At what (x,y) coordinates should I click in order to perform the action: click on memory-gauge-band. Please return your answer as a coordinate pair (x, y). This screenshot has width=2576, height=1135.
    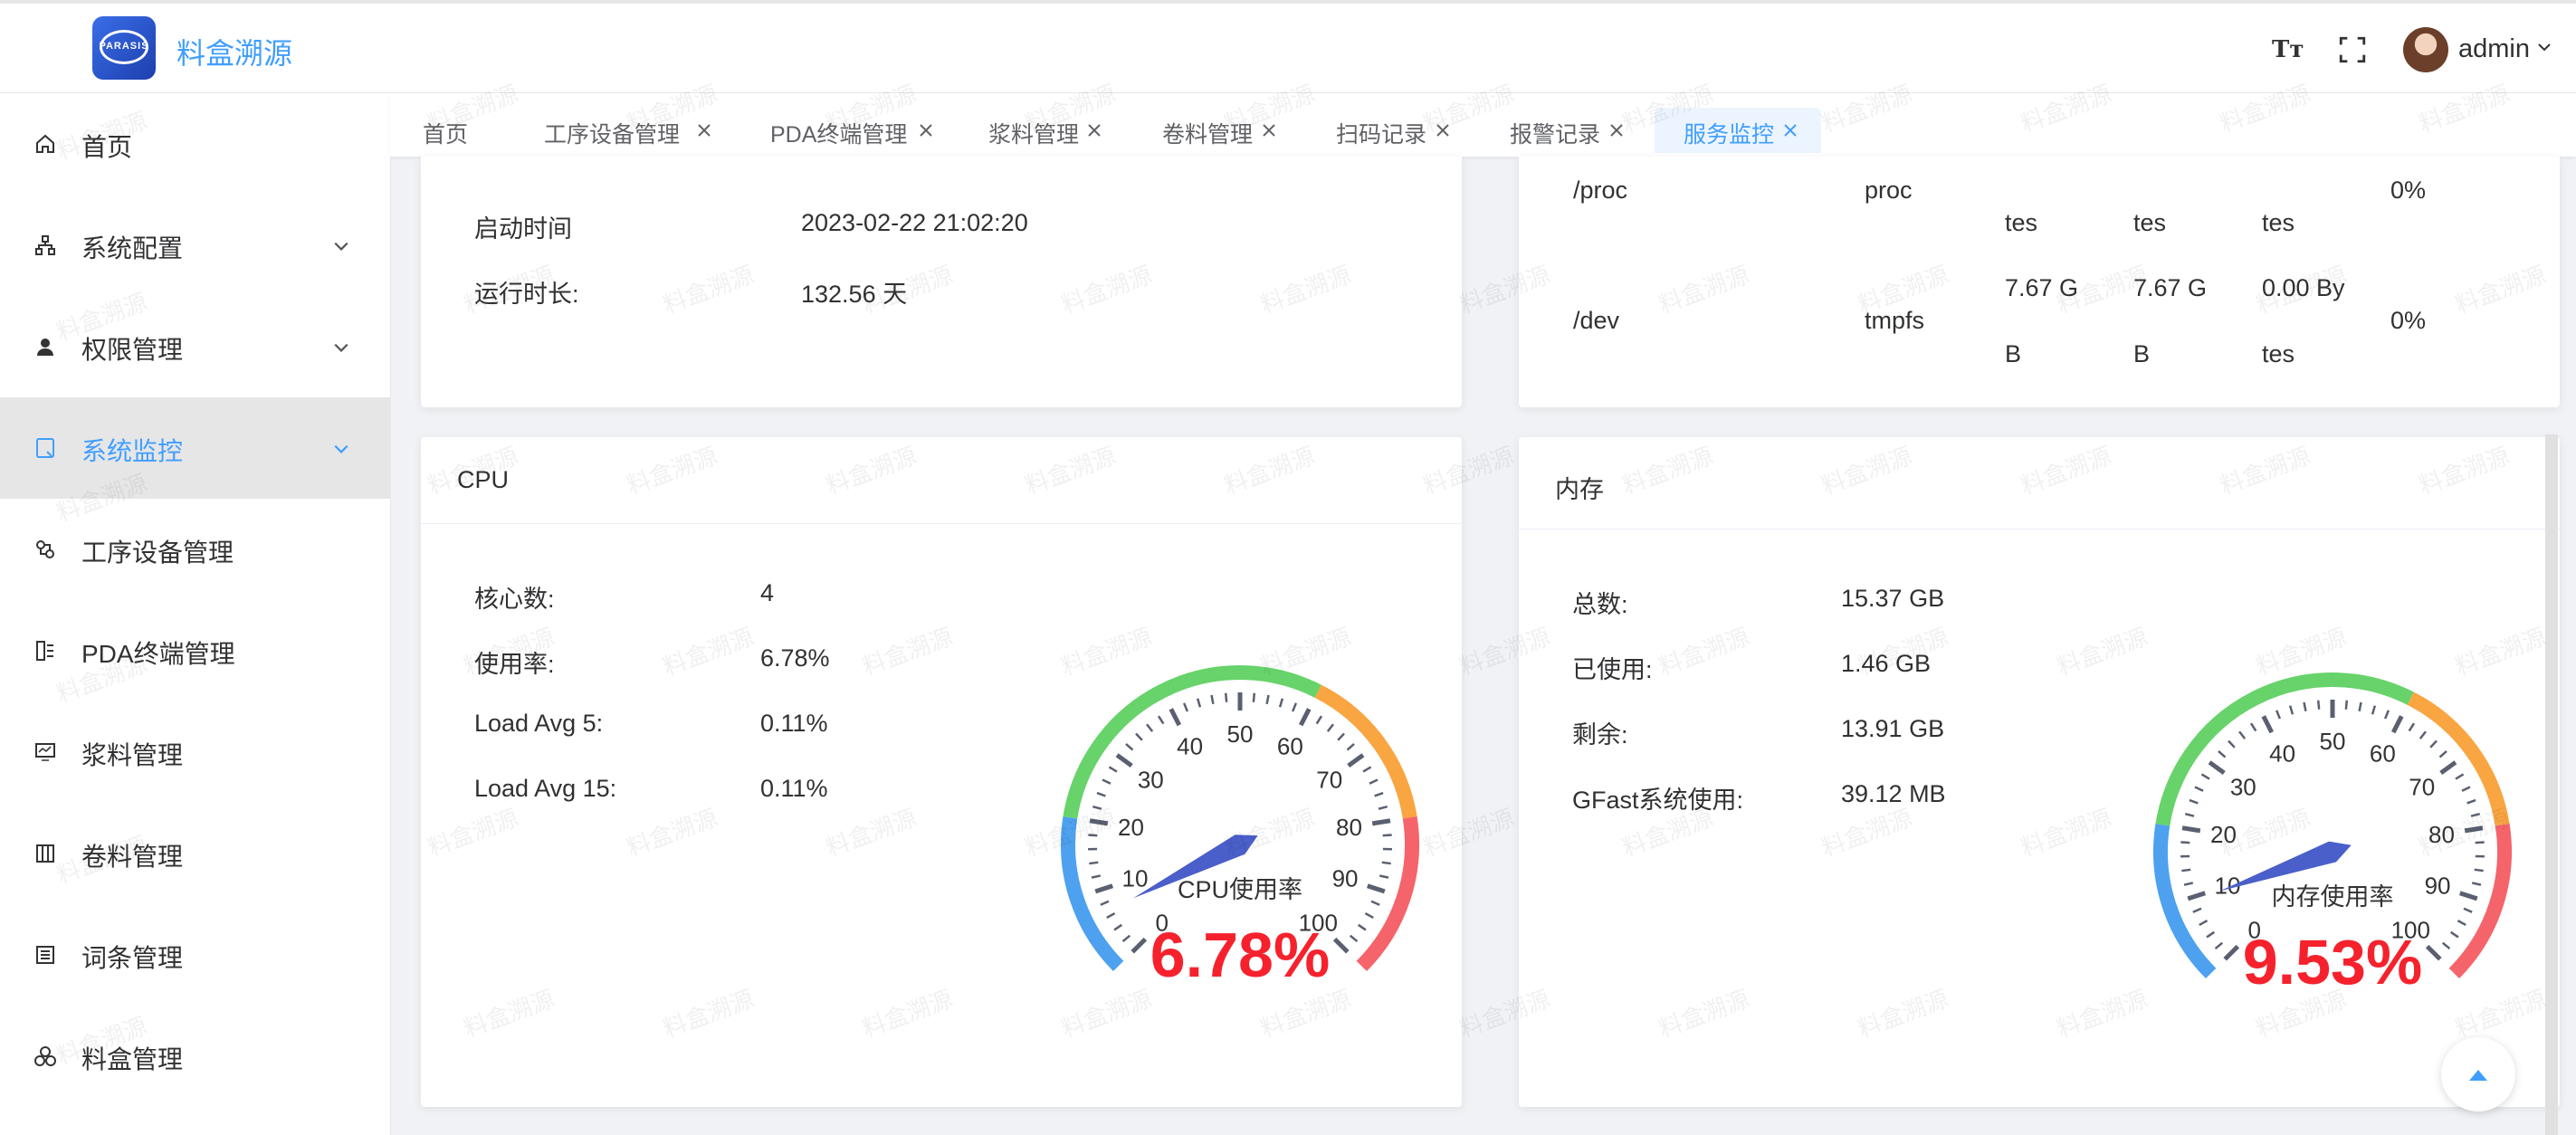
    Looking at the image, I should click on (2459, 758).